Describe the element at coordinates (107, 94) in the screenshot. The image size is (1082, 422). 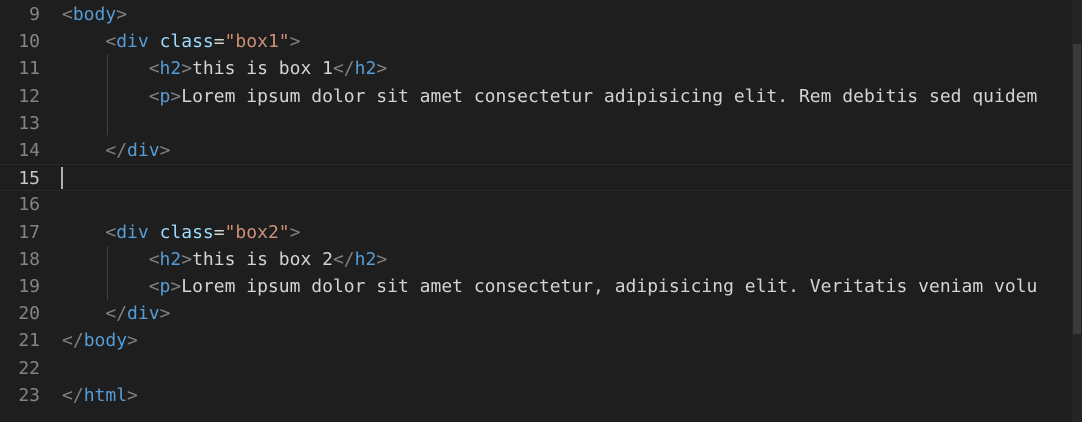
I see `indent-guide-box1` at that location.